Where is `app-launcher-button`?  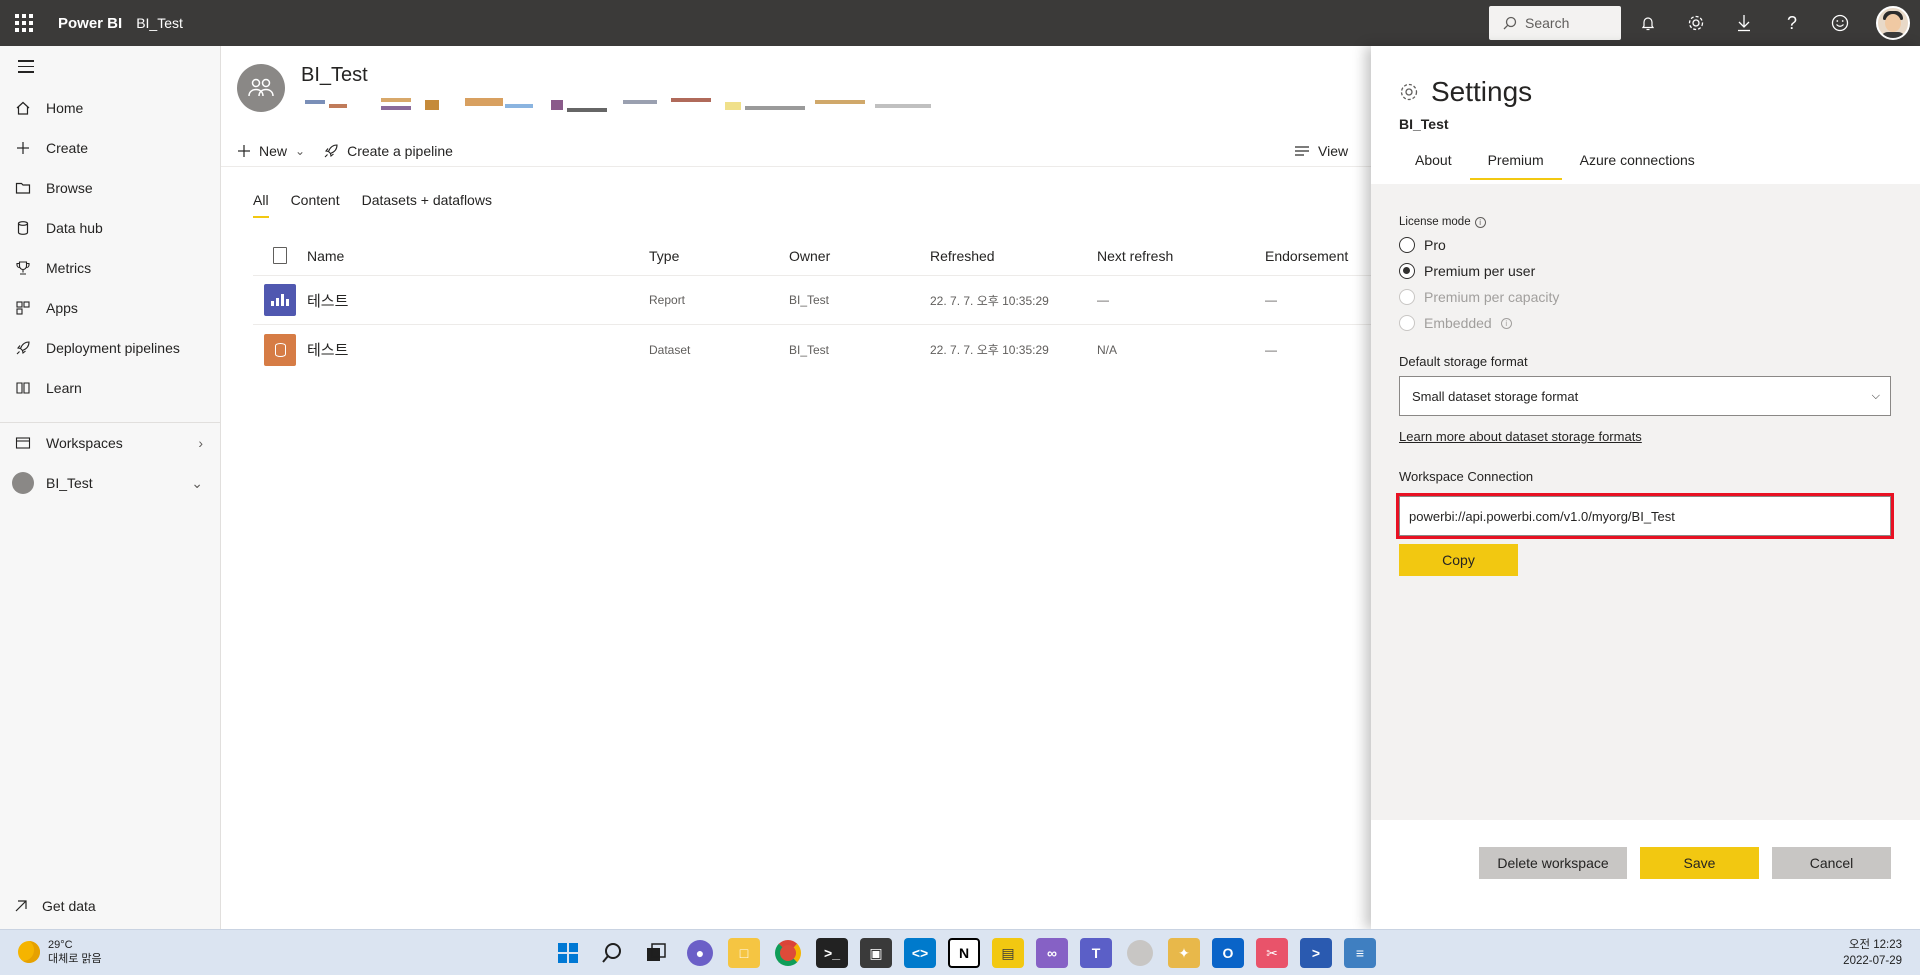 app-launcher-button is located at coordinates (24, 23).